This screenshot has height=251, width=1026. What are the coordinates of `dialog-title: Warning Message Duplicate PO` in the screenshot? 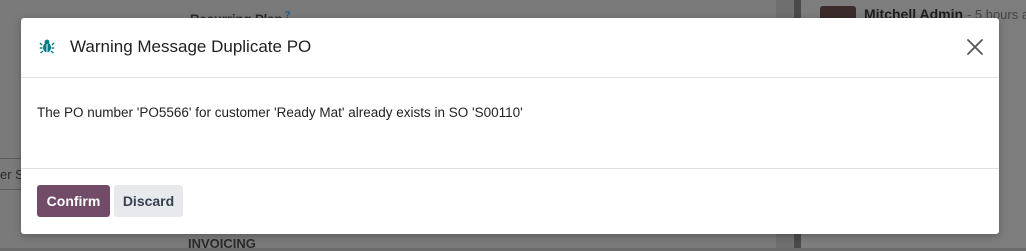 It's located at (191, 46).